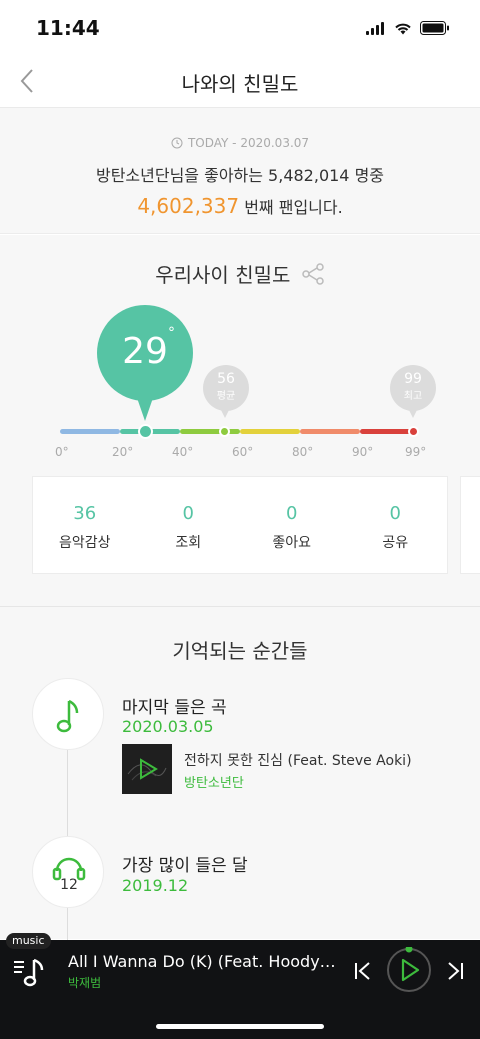 This screenshot has width=480, height=1039. I want to click on stat-label: 조회, so click(188, 543).